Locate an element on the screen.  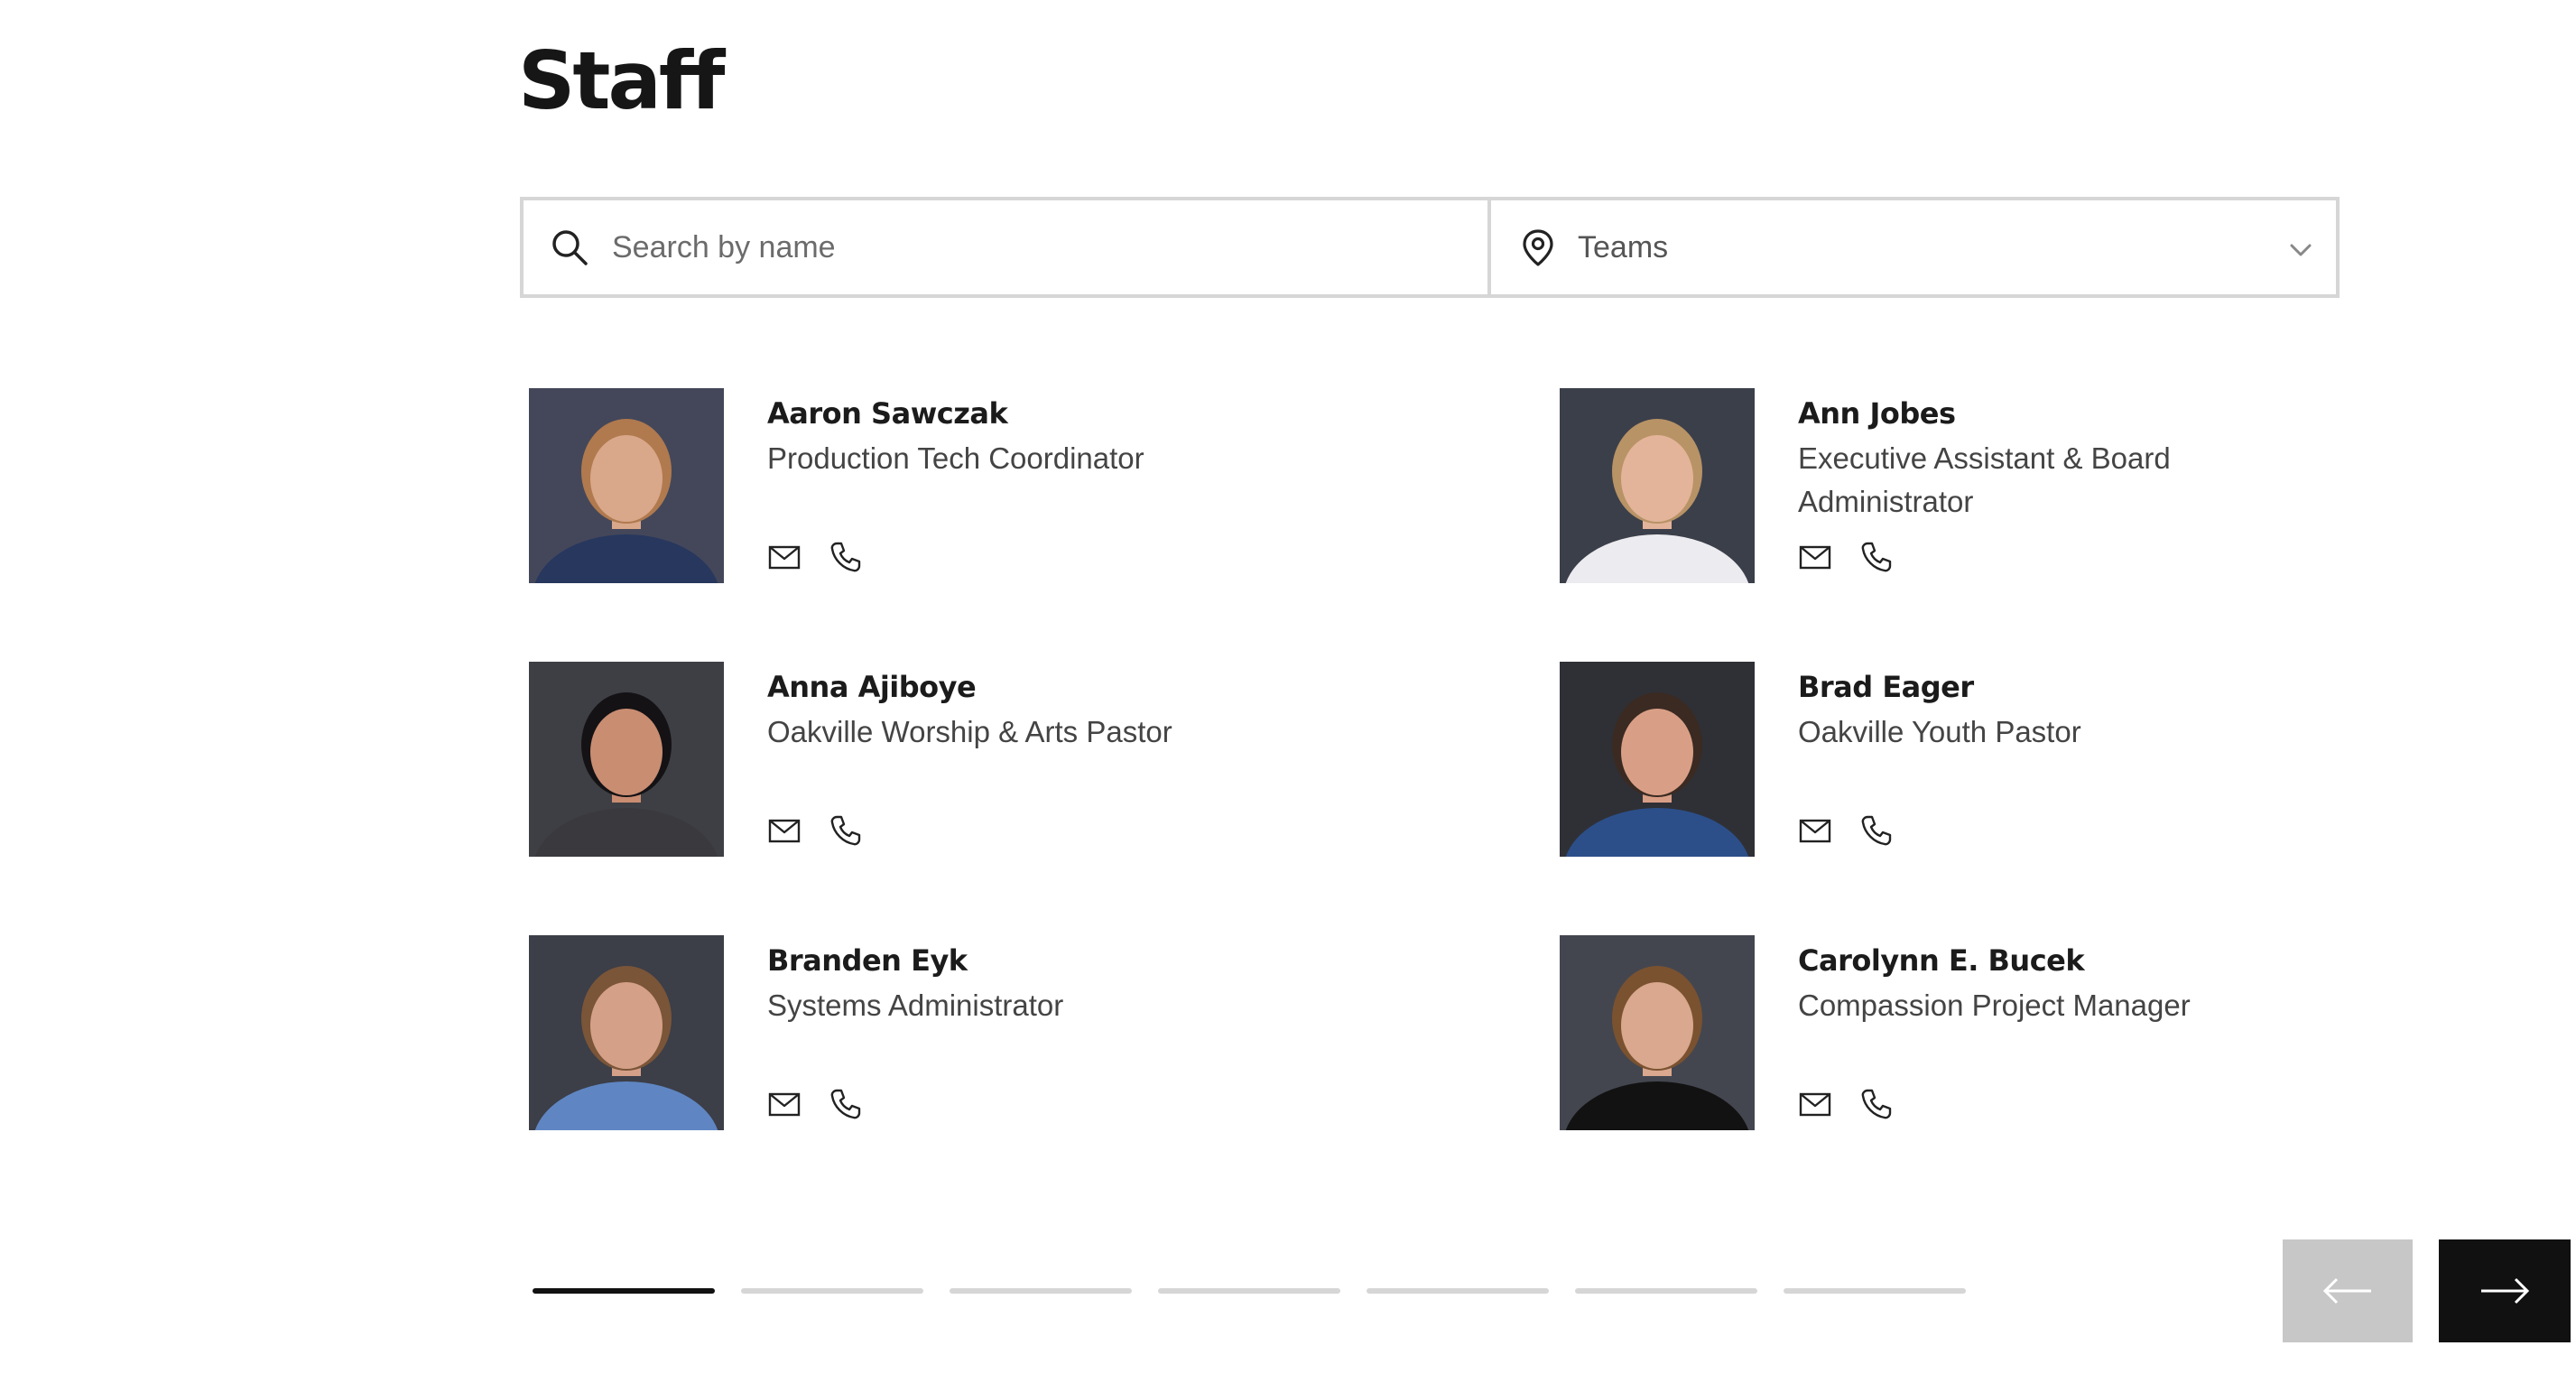
staff-role: Production Tech Coordinator is located at coordinates (955, 458).